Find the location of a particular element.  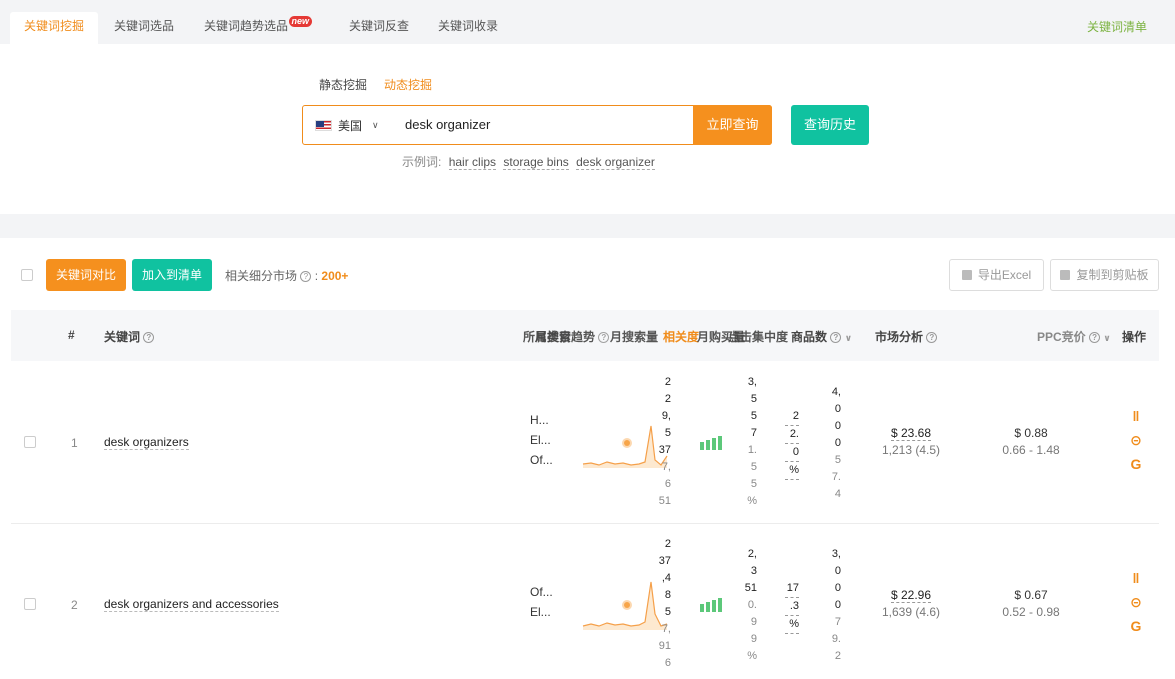

tab-keyword-index: 关键词收录 is located at coordinates (468, 28).